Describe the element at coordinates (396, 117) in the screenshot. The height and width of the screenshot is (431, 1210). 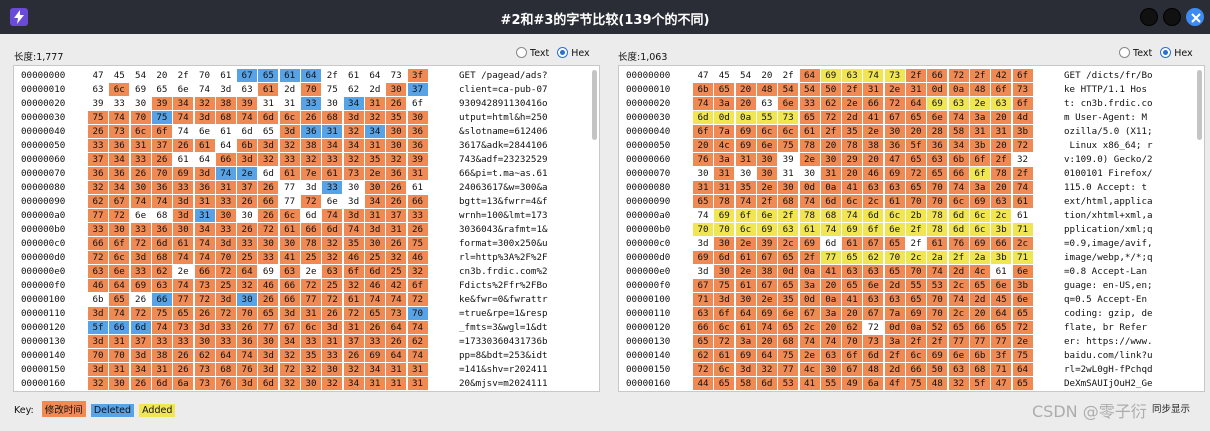
I see `hex-byte: 35` at that location.